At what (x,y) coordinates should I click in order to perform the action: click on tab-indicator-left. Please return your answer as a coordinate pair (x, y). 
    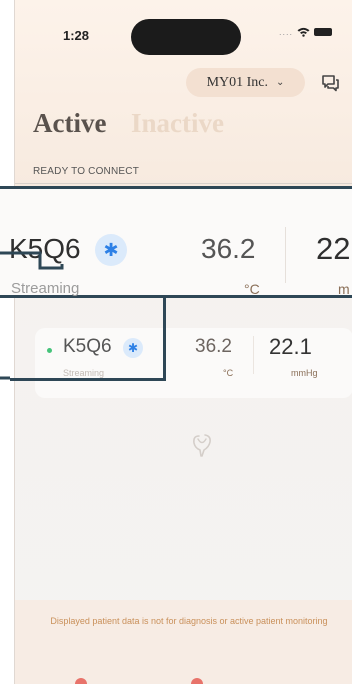
    Looking at the image, I should click on (81, 681).